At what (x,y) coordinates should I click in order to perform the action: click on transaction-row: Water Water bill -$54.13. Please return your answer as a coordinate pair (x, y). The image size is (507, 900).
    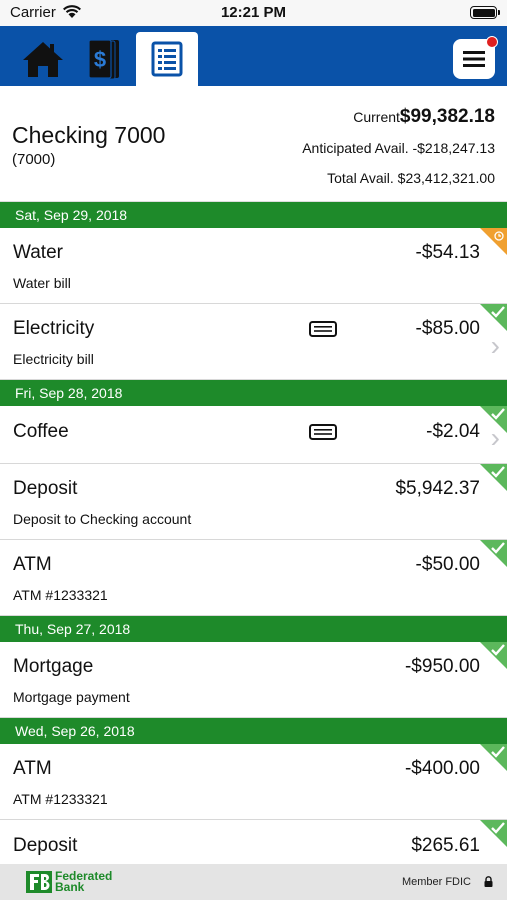
    Looking at the image, I should click on (253, 266).